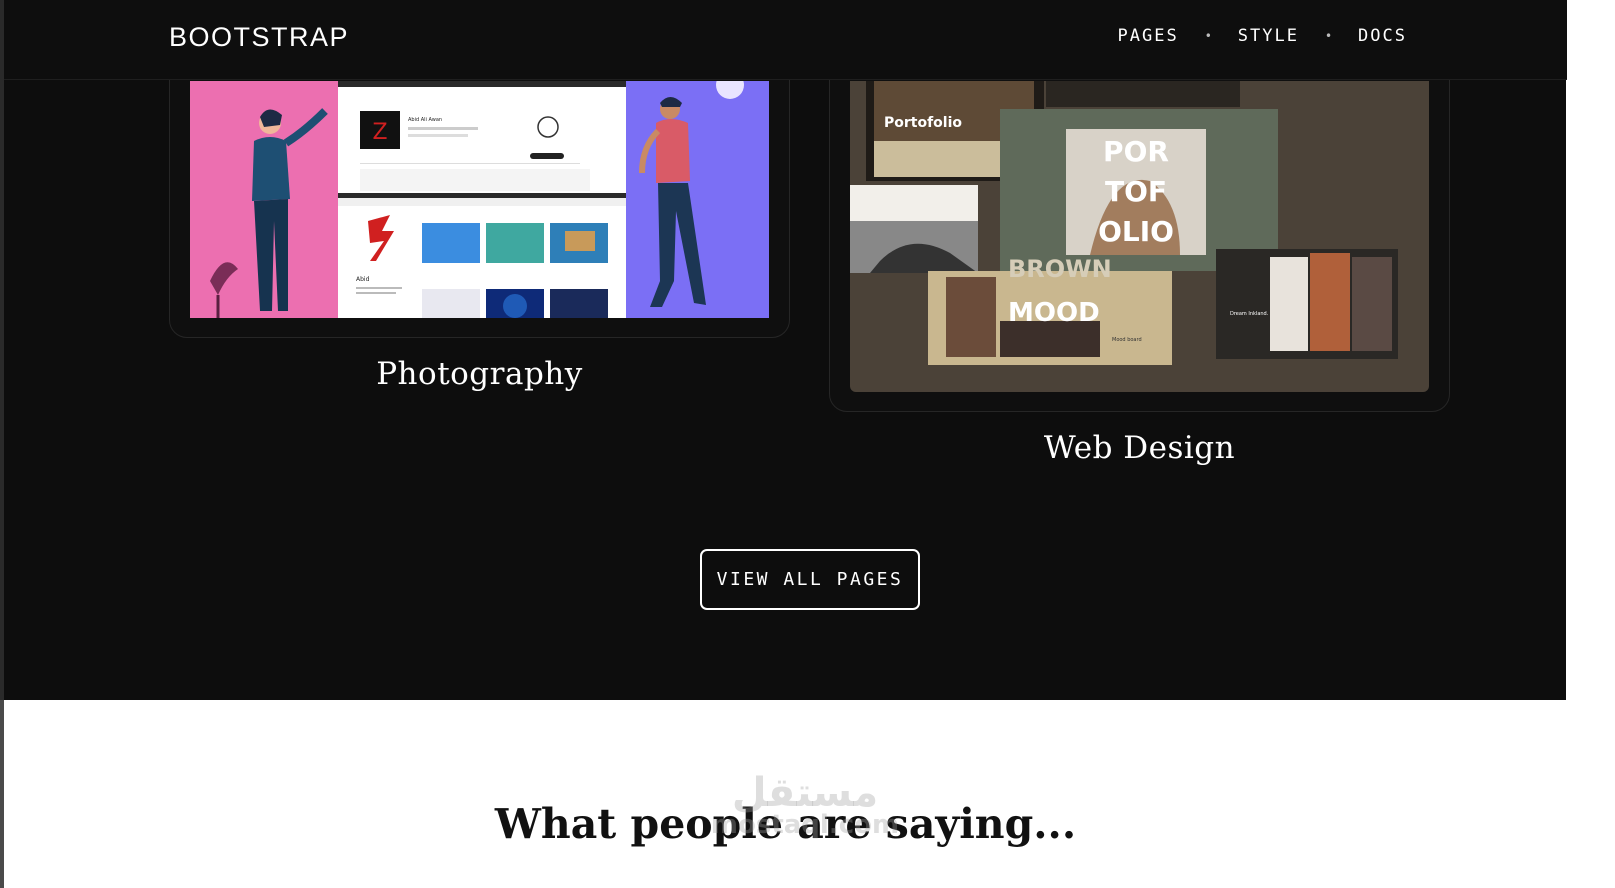 The image size is (1615, 888). I want to click on nav-link-style: STYLE, so click(1268, 36).